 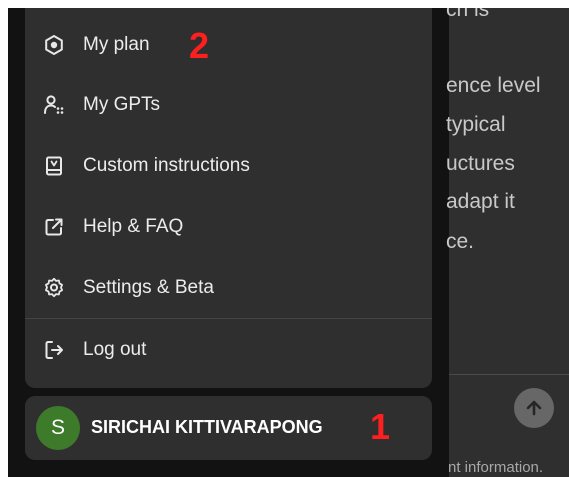 What do you see at coordinates (116, 44) in the screenshot?
I see `menu-item-label: My plan` at bounding box center [116, 44].